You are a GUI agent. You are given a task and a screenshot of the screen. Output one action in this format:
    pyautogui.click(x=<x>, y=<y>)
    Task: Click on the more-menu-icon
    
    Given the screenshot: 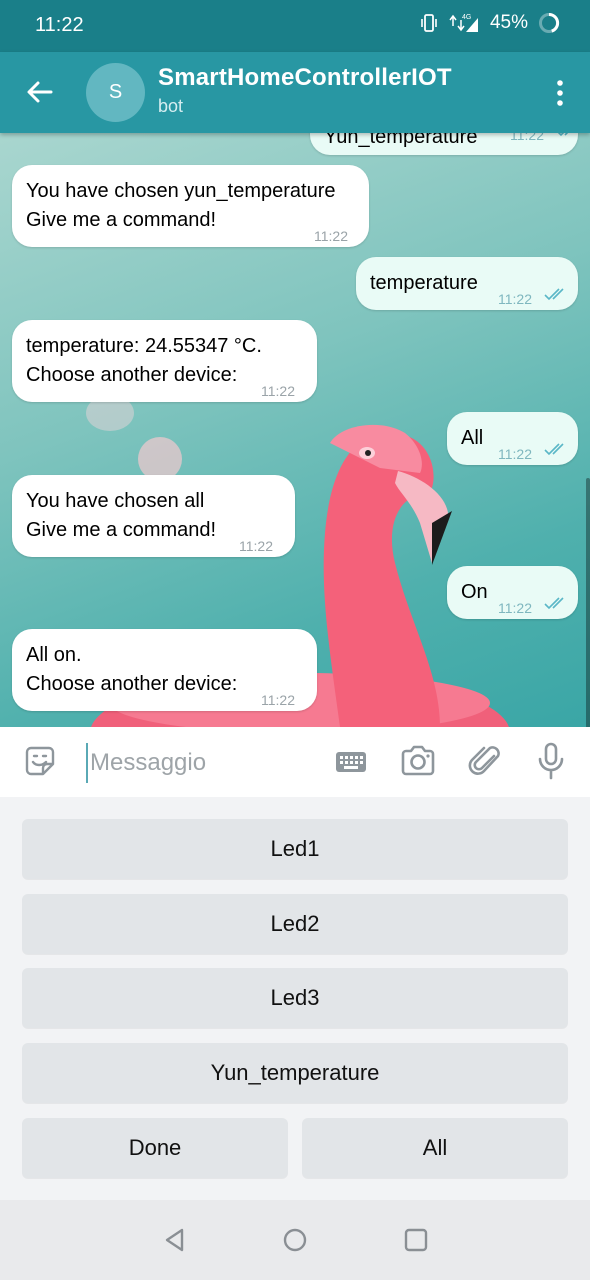 What is the action you would take?
    pyautogui.click(x=560, y=93)
    